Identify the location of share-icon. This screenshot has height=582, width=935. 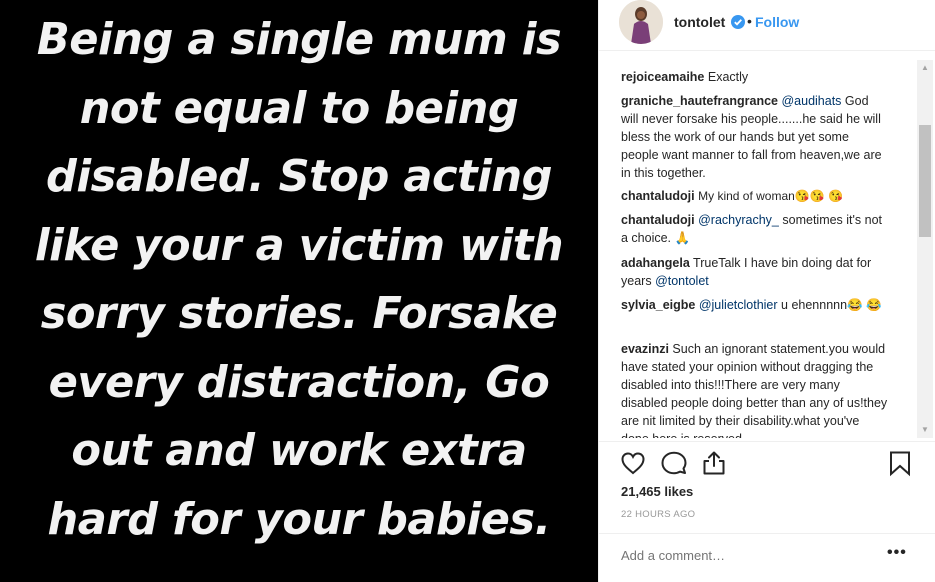
(714, 463).